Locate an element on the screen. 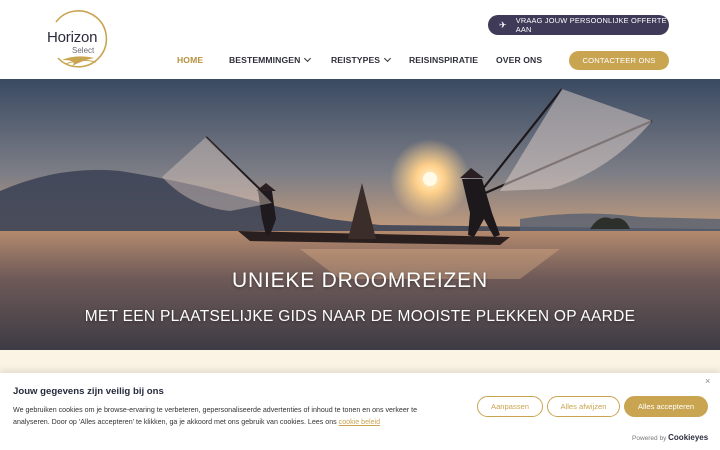  request-offer-button: ✈ VRAAG JOUW PERSOONLIJKE OFFERTE AAN is located at coordinates (578, 25).